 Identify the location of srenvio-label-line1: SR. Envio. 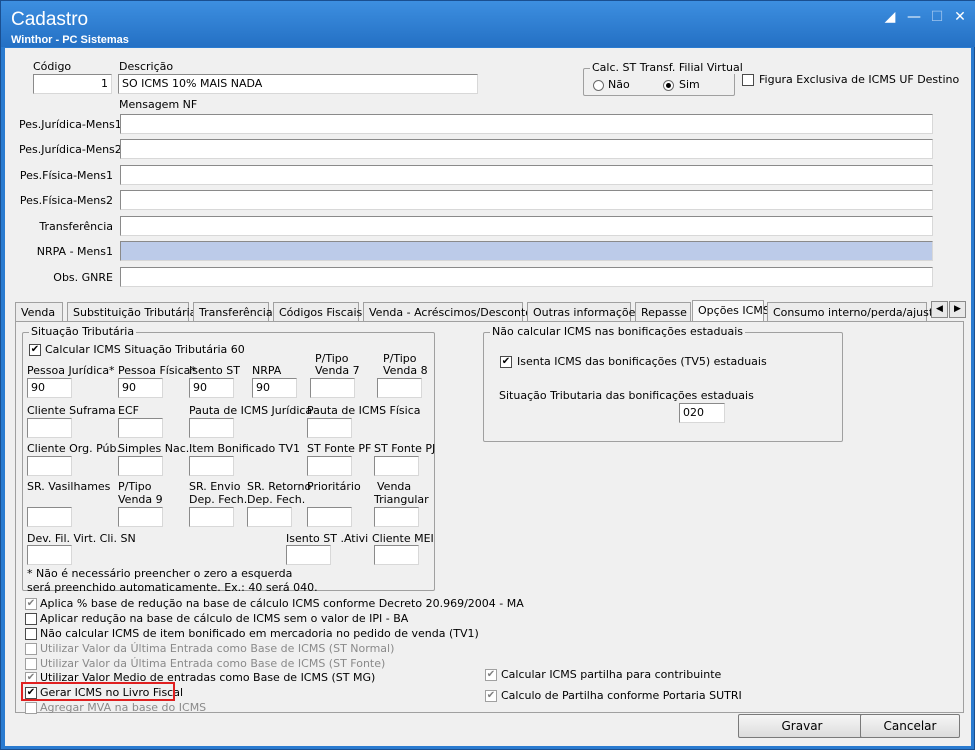
(215, 486).